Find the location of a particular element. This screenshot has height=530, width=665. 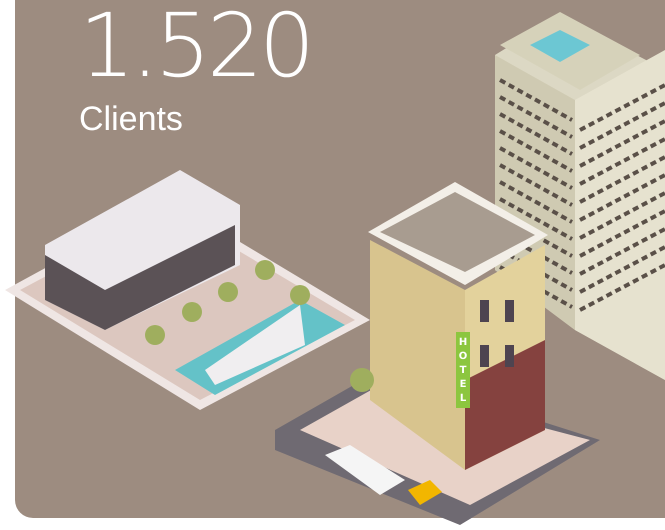

stat-value: 1.520 is located at coordinates (195, 46).